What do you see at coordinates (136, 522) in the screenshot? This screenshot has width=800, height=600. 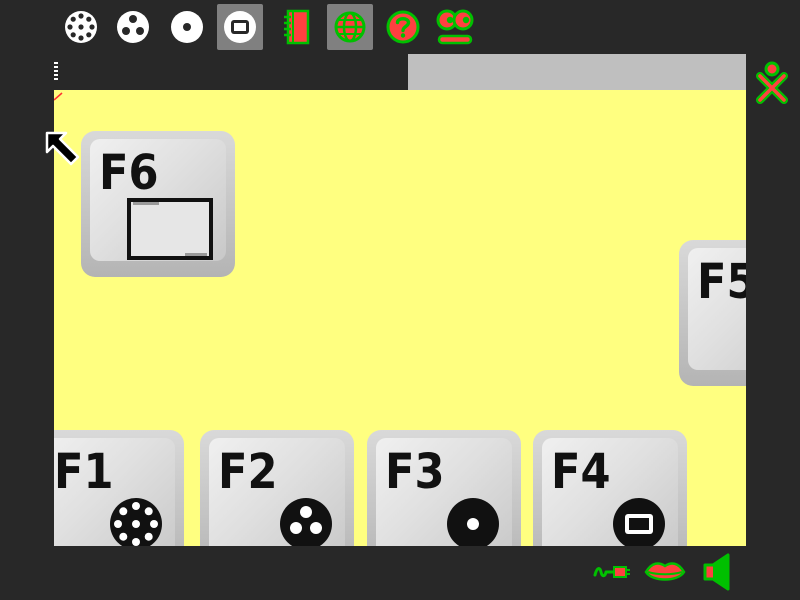 I see `eight-dot-circle-symbol-icon` at bounding box center [136, 522].